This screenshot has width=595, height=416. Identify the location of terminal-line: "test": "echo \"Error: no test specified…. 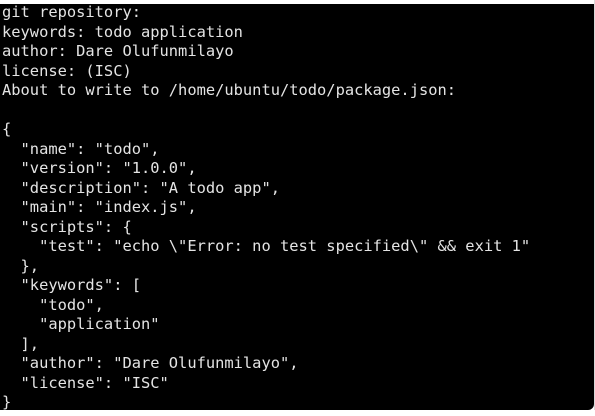
(266, 246).